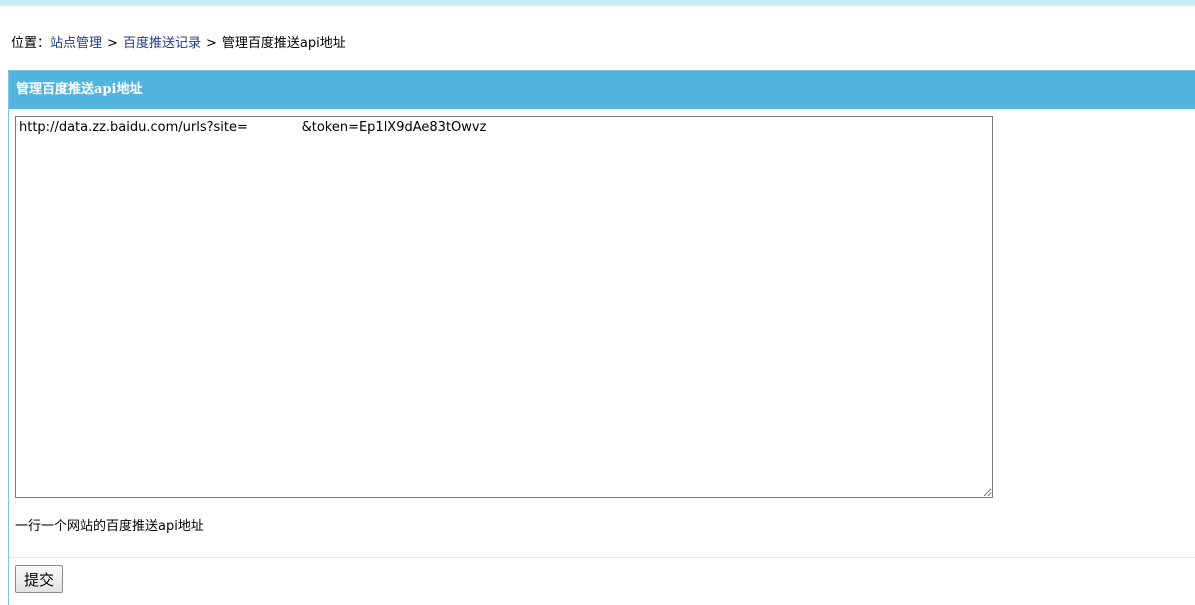 The width and height of the screenshot is (1195, 605). I want to click on submit-button: 提交, so click(39, 579).